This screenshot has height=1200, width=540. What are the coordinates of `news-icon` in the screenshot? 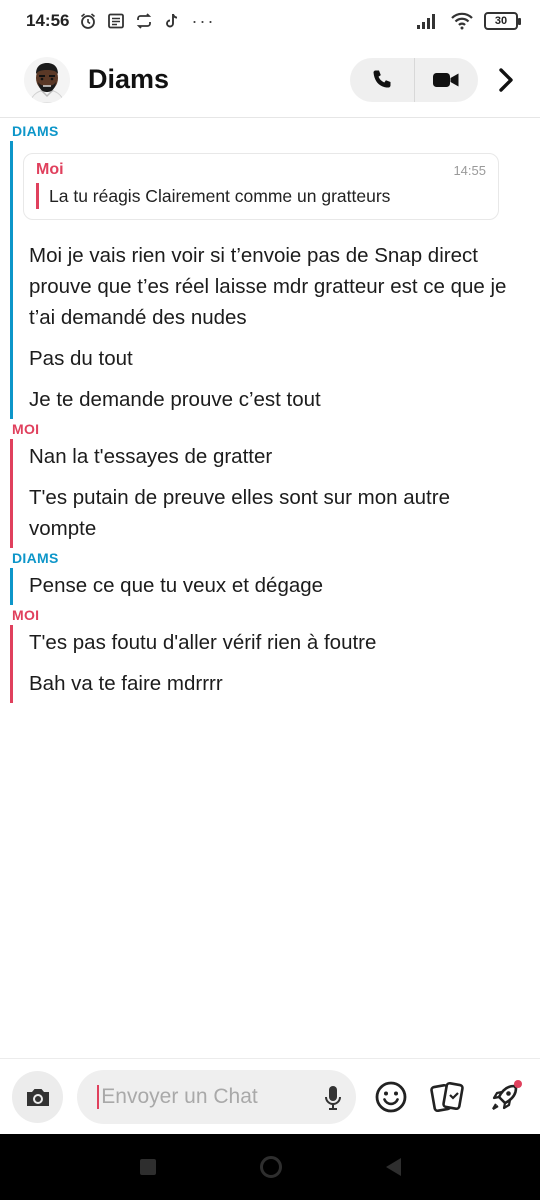 It's located at (116, 21).